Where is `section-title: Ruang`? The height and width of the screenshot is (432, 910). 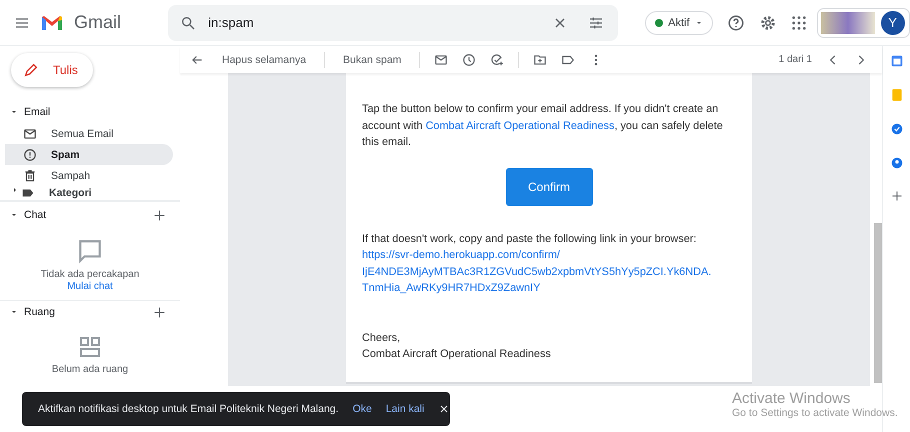
section-title: Ruang is located at coordinates (85, 312).